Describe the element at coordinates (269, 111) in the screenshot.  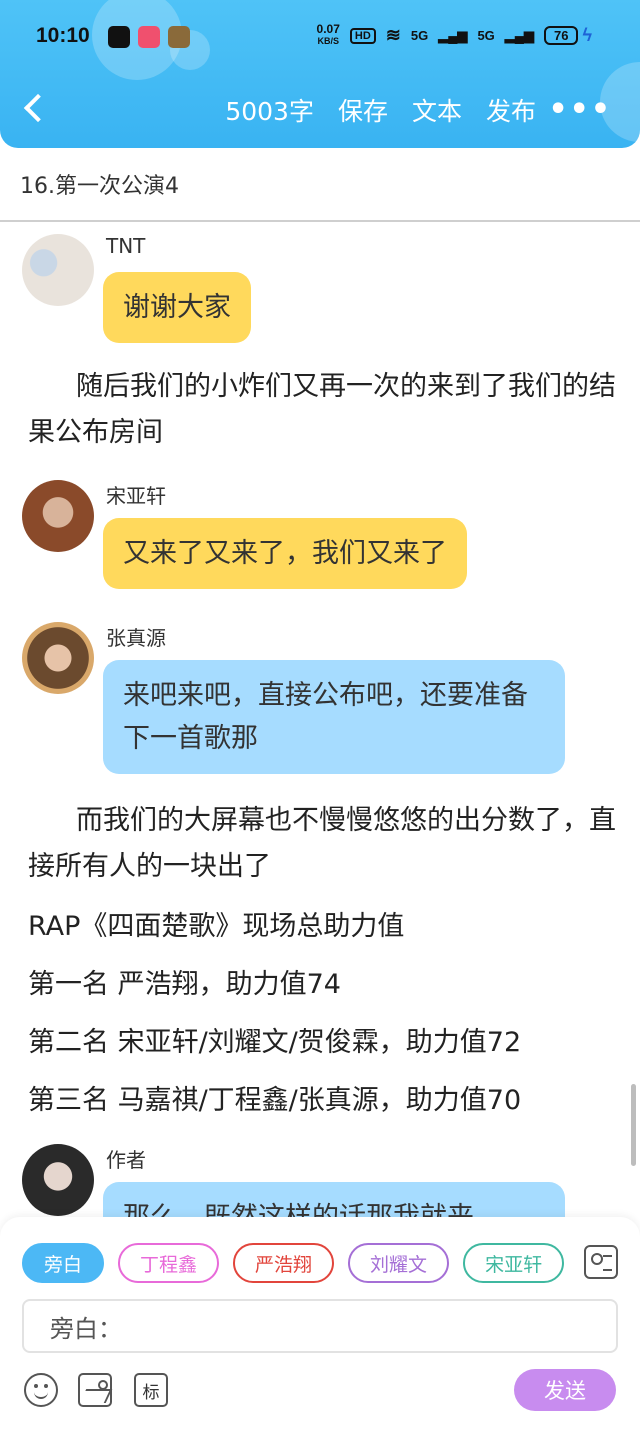
I see `word-count: 5003字` at that location.